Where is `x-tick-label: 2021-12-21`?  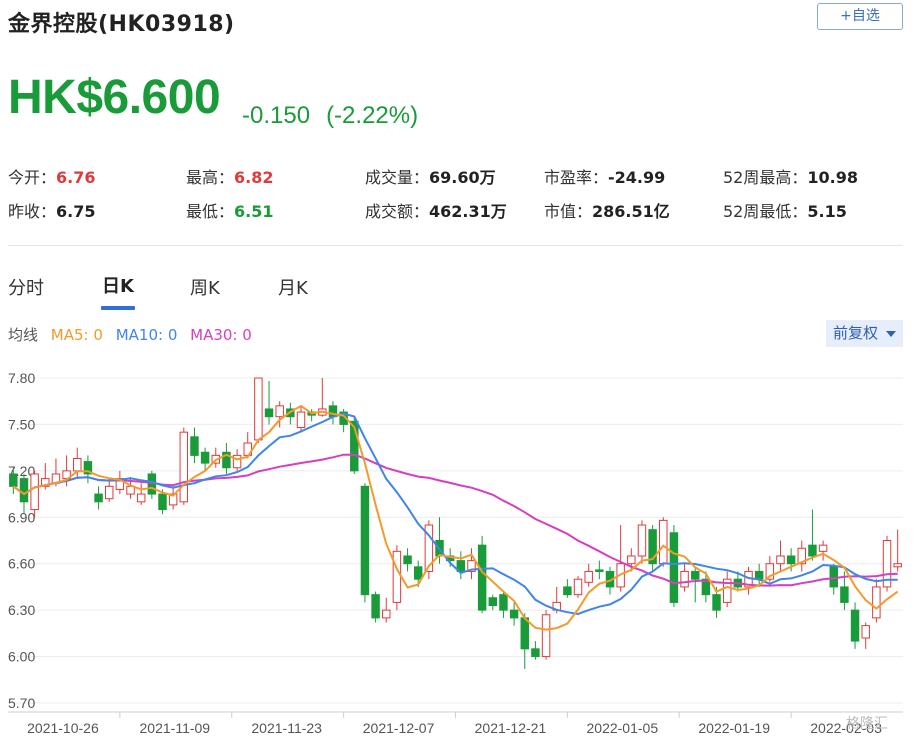
x-tick-label: 2021-12-21 is located at coordinates (511, 728).